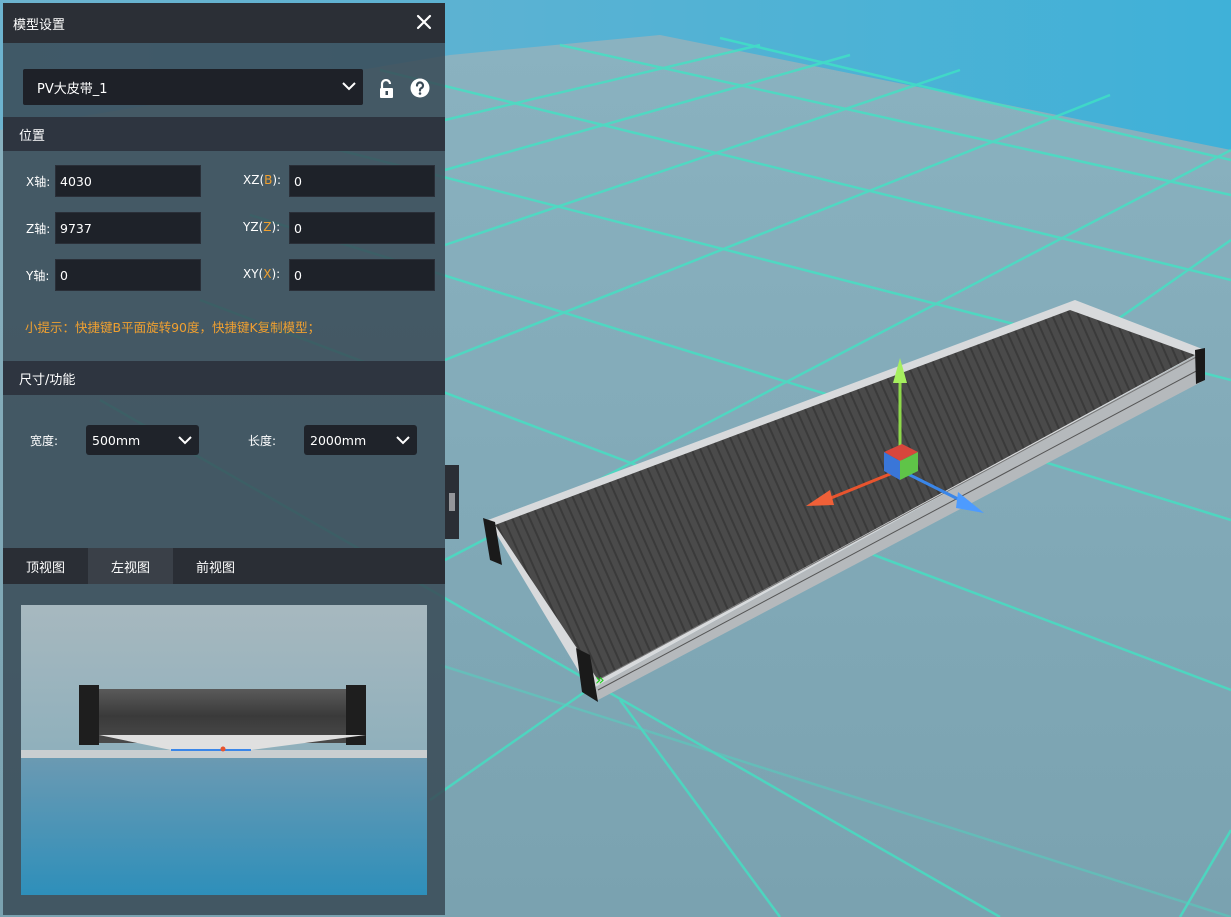  I want to click on model-select-value: PV大皮带_1, so click(72, 89).